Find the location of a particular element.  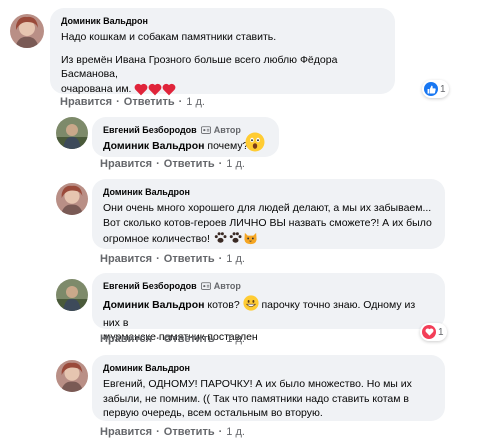

like-reaction-count: 1 is located at coordinates (435, 89).